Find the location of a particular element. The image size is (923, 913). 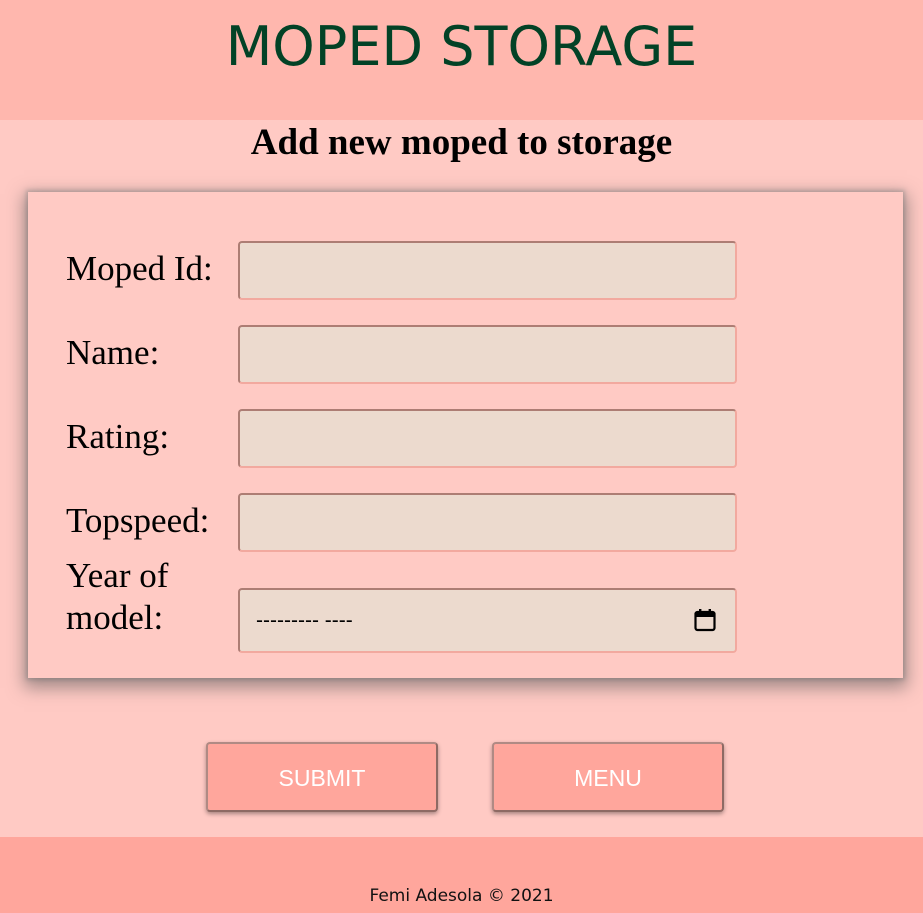

site-title: MOPED STORAGE is located at coordinates (461, 46).